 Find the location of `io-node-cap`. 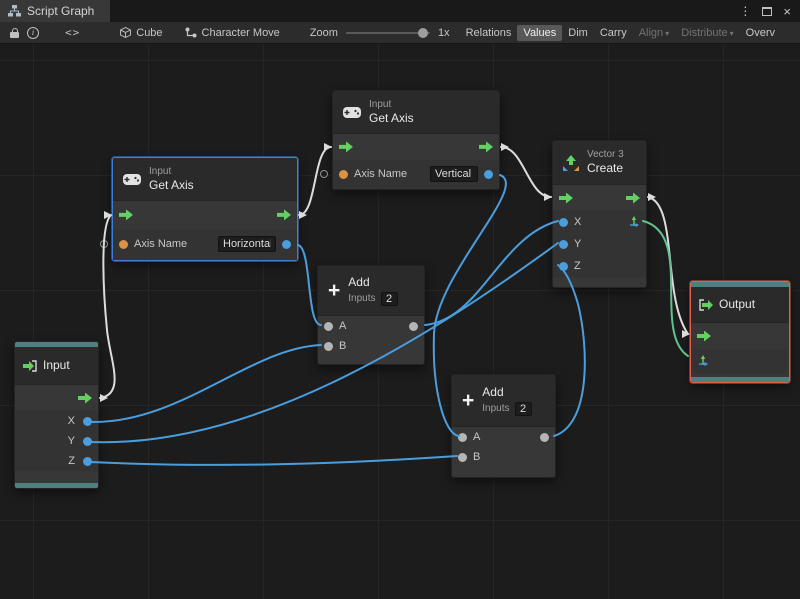

io-node-cap is located at coordinates (56, 485).